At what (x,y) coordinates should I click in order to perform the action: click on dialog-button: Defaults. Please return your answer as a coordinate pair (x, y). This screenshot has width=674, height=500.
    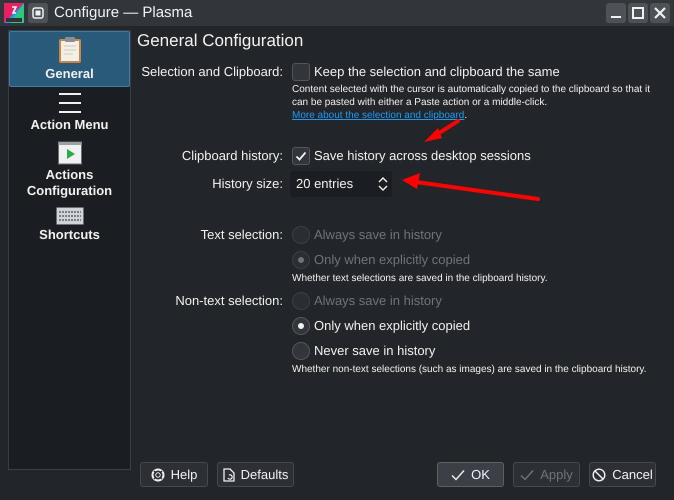
    Looking at the image, I should click on (255, 474).